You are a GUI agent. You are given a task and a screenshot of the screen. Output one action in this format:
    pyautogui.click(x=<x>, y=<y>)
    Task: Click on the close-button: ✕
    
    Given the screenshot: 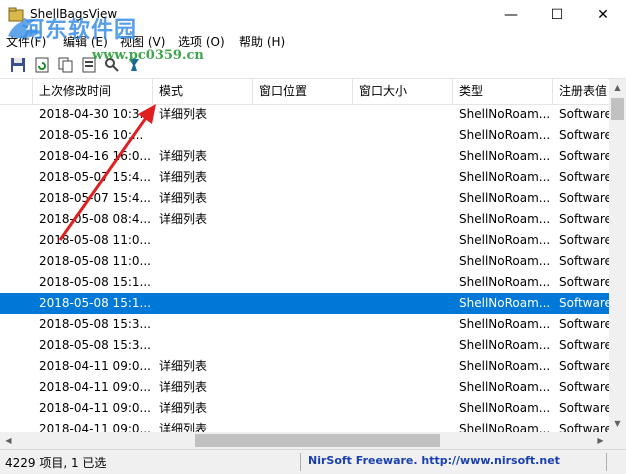 What is the action you would take?
    pyautogui.click(x=603, y=15)
    